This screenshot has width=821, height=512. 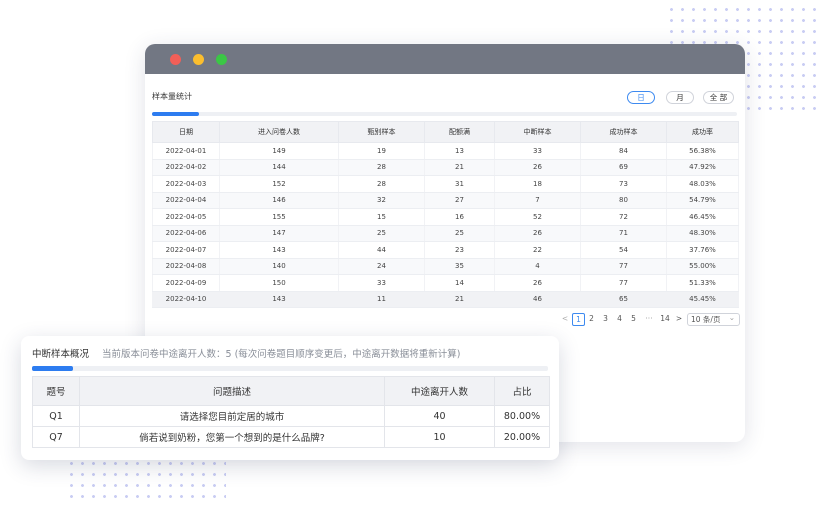 What do you see at coordinates (623, 132) in the screenshot?
I see `column-header-success: 成功样本` at bounding box center [623, 132].